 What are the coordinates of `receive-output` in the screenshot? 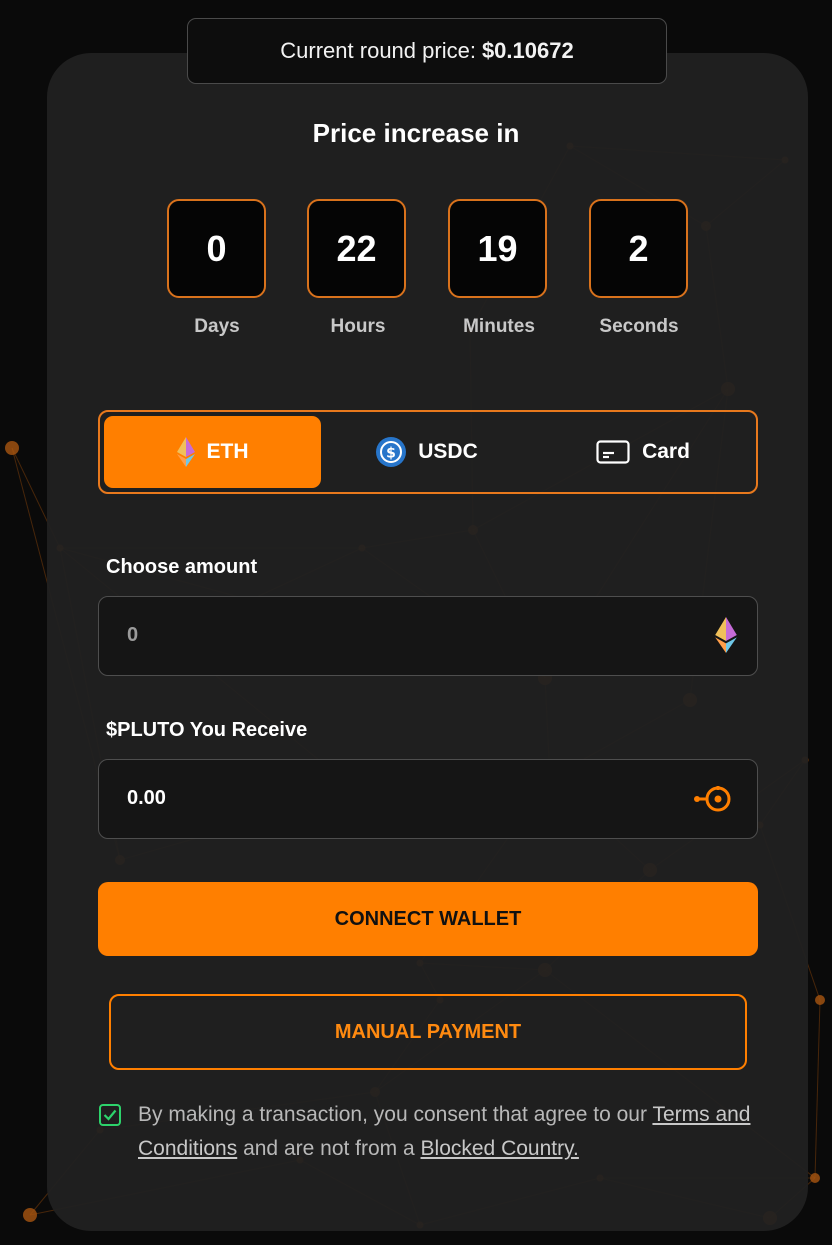 It's located at (379, 798).